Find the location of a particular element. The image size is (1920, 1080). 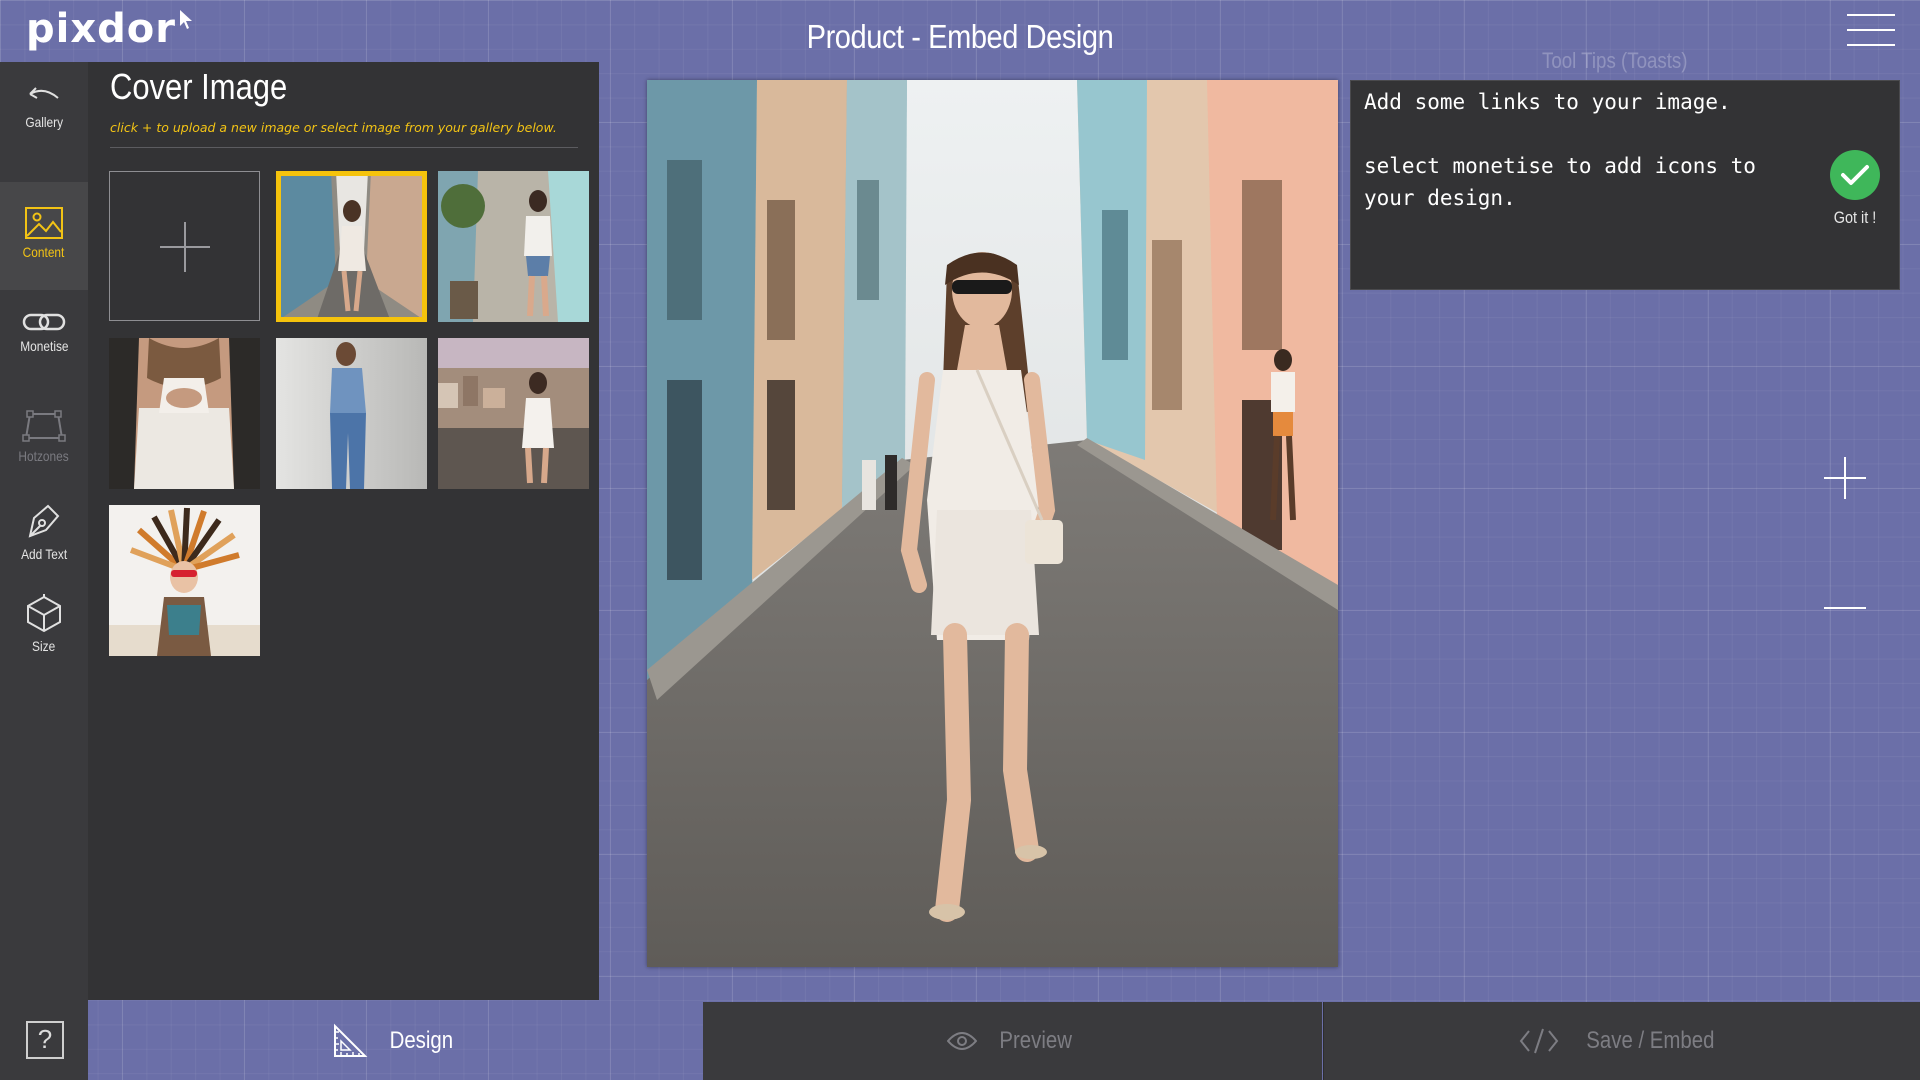

plus-icon is located at coordinates (185, 247).